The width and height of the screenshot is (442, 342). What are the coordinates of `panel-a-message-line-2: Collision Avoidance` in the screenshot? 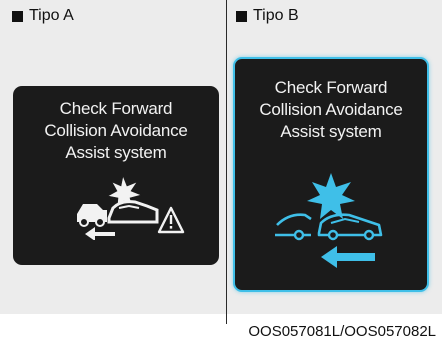 It's located at (116, 130).